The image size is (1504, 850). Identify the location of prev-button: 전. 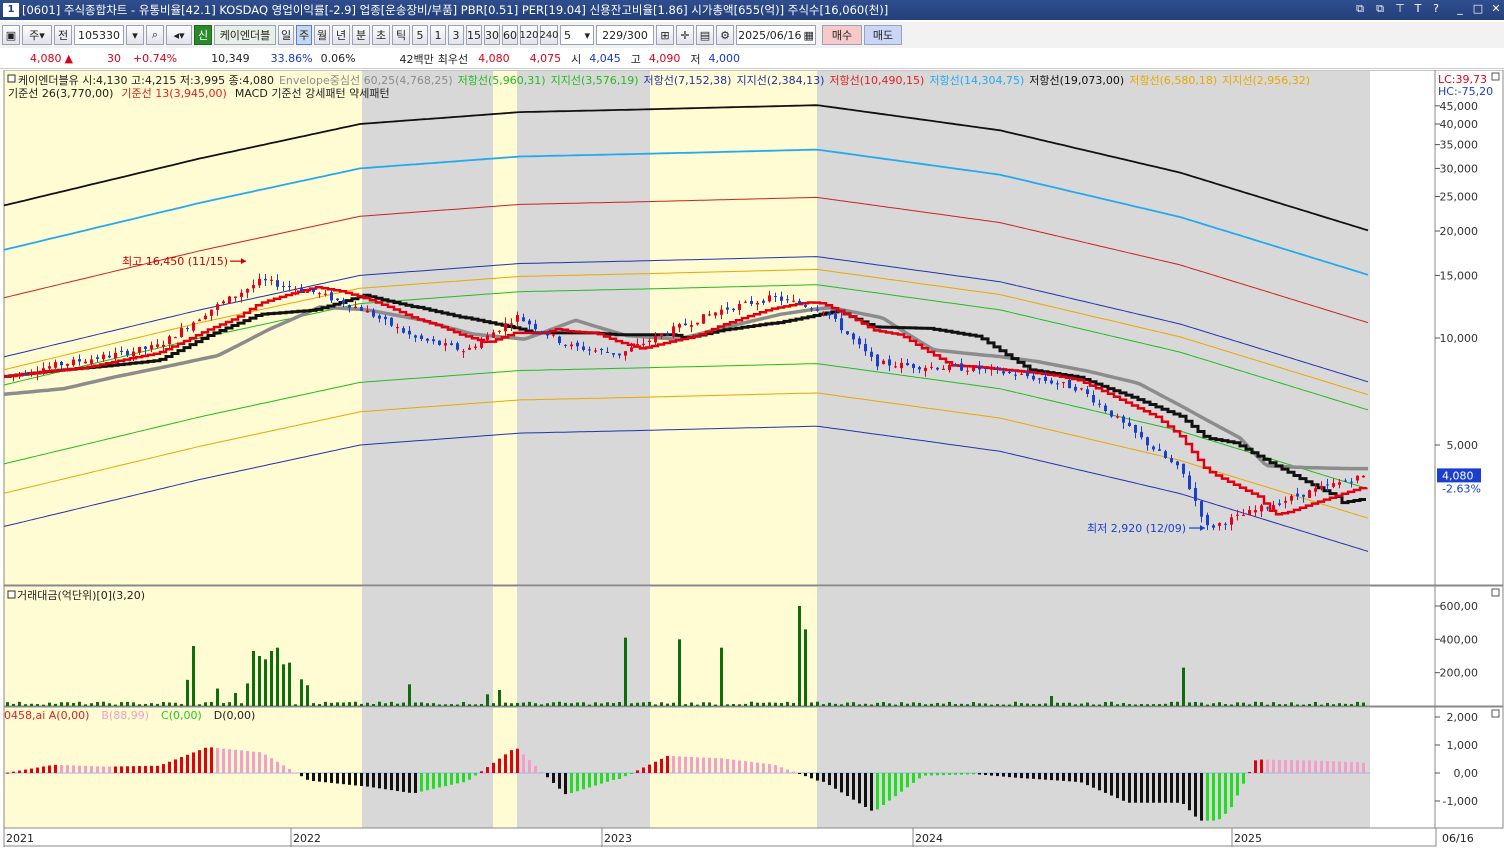
(63, 35).